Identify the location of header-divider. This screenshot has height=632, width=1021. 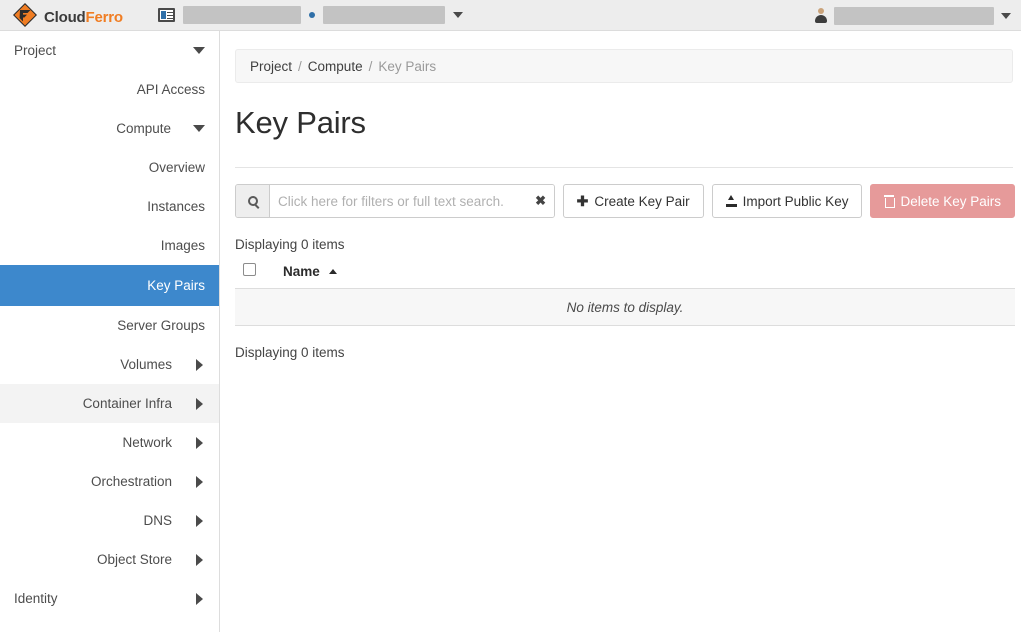
(624, 167).